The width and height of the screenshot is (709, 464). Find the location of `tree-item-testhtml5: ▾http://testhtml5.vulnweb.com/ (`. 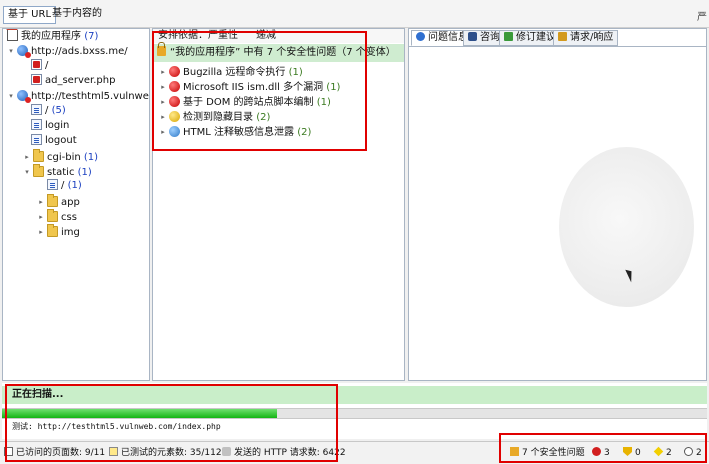

tree-item-testhtml5: ▾http://testhtml5.vulnweb.com/ ( is located at coordinates (78, 96).